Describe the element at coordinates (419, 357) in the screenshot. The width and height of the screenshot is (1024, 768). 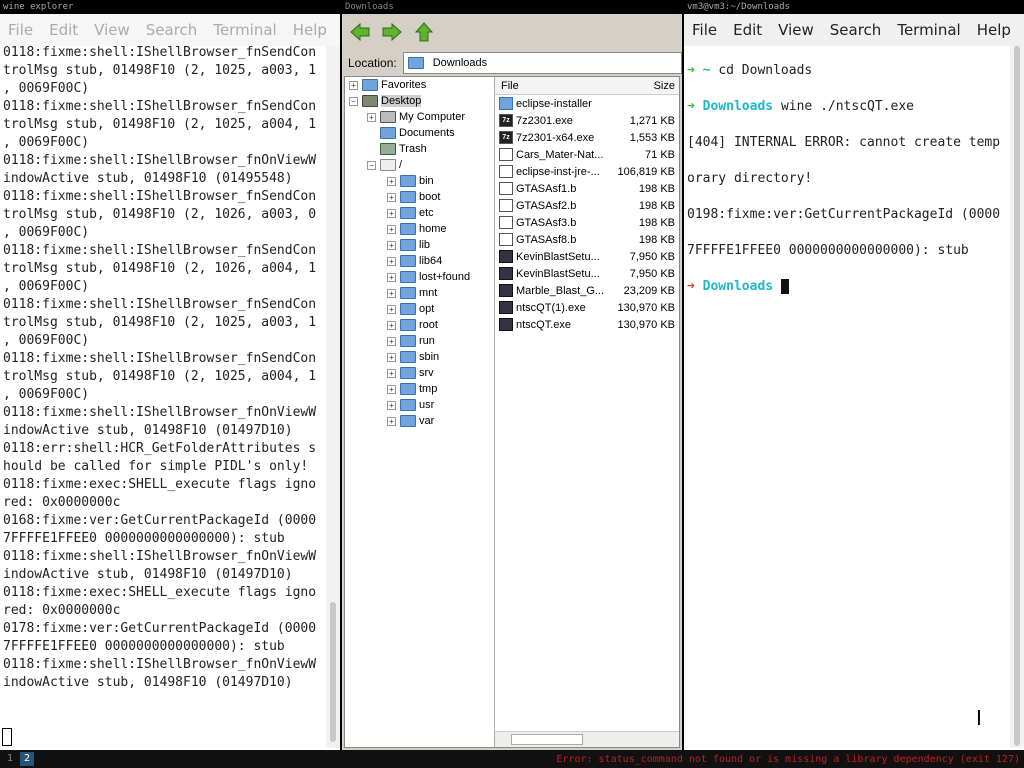
I see `tree-item-sbin: + sbin` at that location.